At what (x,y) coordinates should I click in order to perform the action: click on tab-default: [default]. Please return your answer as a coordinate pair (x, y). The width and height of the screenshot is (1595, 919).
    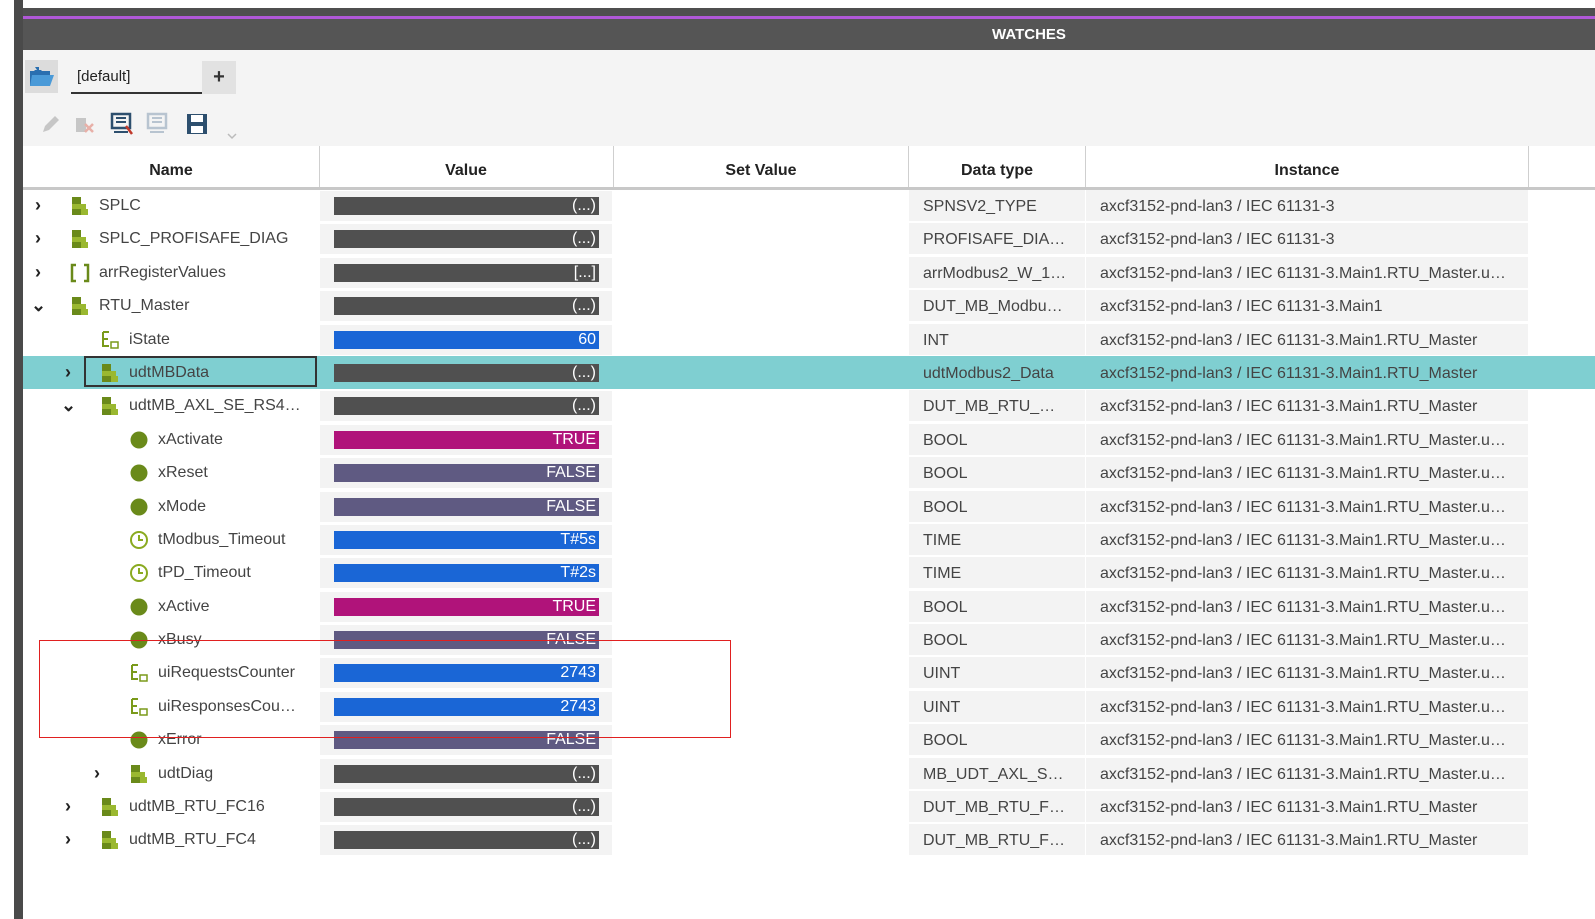
    Looking at the image, I should click on (137, 78).